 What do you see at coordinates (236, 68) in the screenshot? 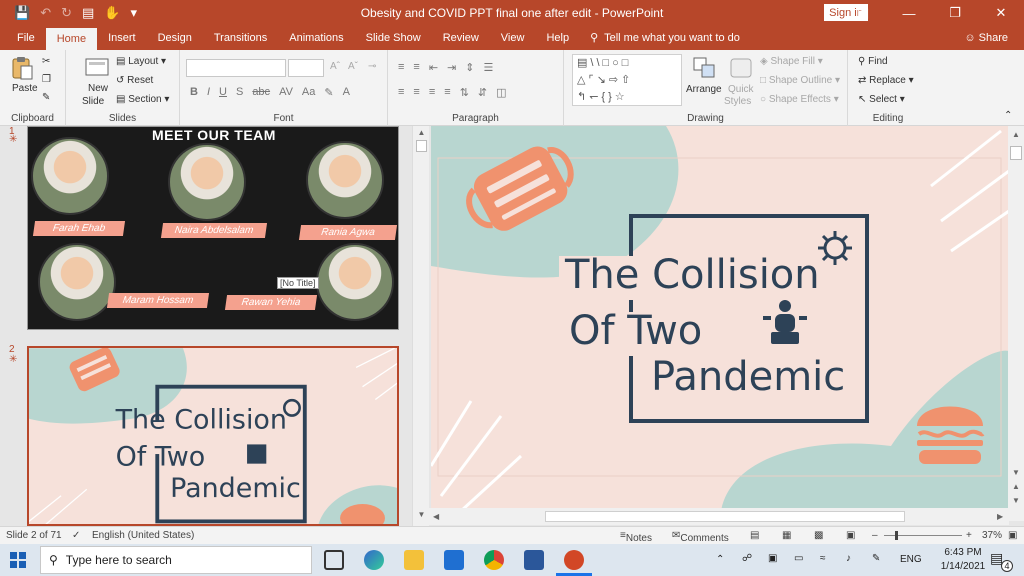
I see `font-name-combo` at bounding box center [236, 68].